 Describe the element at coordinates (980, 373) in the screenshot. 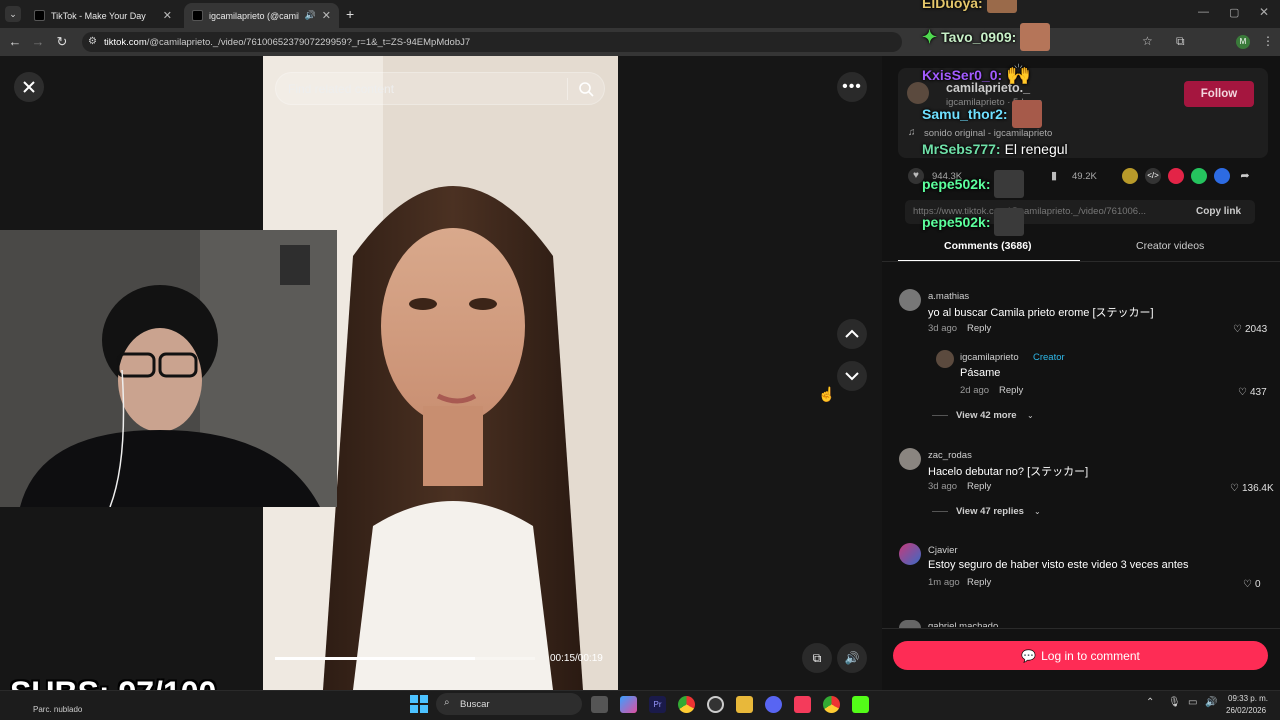

I see `comment-text: Pásame` at that location.